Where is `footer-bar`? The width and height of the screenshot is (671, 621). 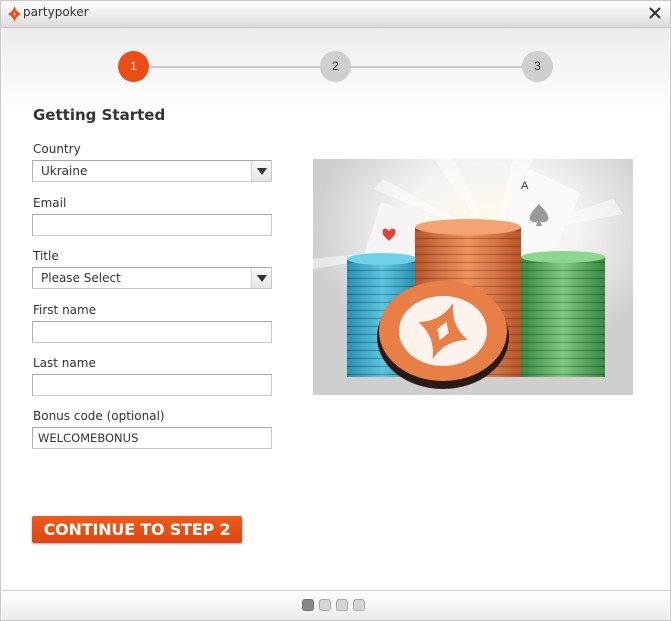
footer-bar is located at coordinates (335, 605).